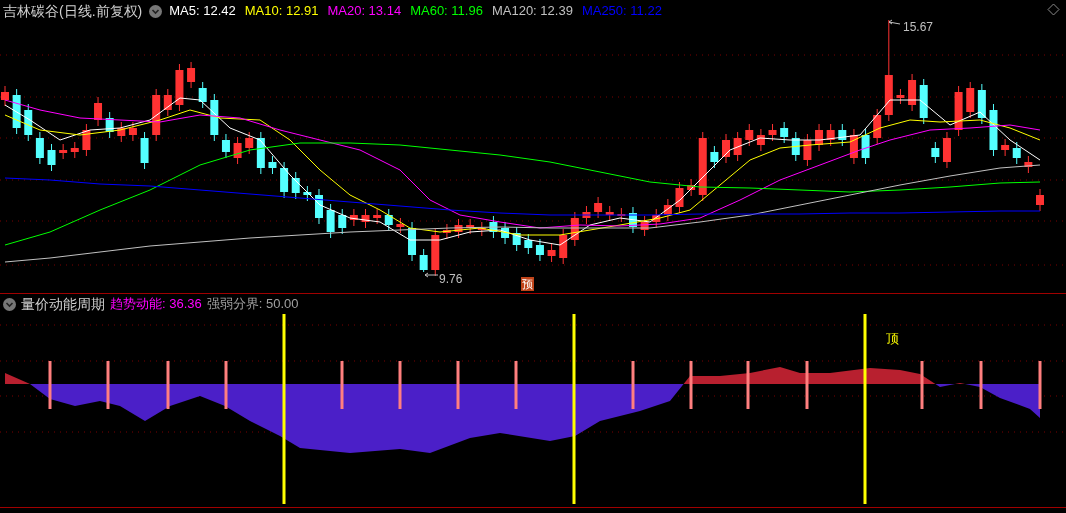  What do you see at coordinates (63, 304) in the screenshot?
I see `indicator-title: 量价动能周期` at bounding box center [63, 304].